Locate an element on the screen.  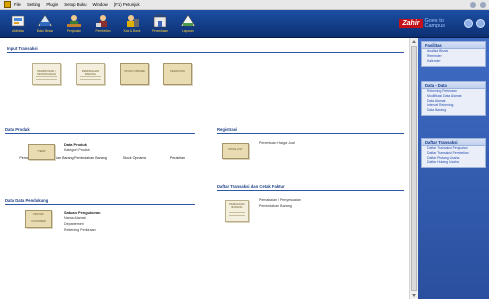
section-data-produk: Data Produk is located at coordinates (17, 129).